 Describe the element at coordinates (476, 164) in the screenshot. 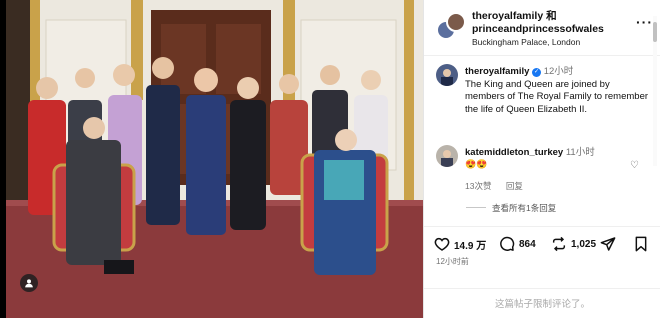

I see `comment-text: 😍😍` at that location.